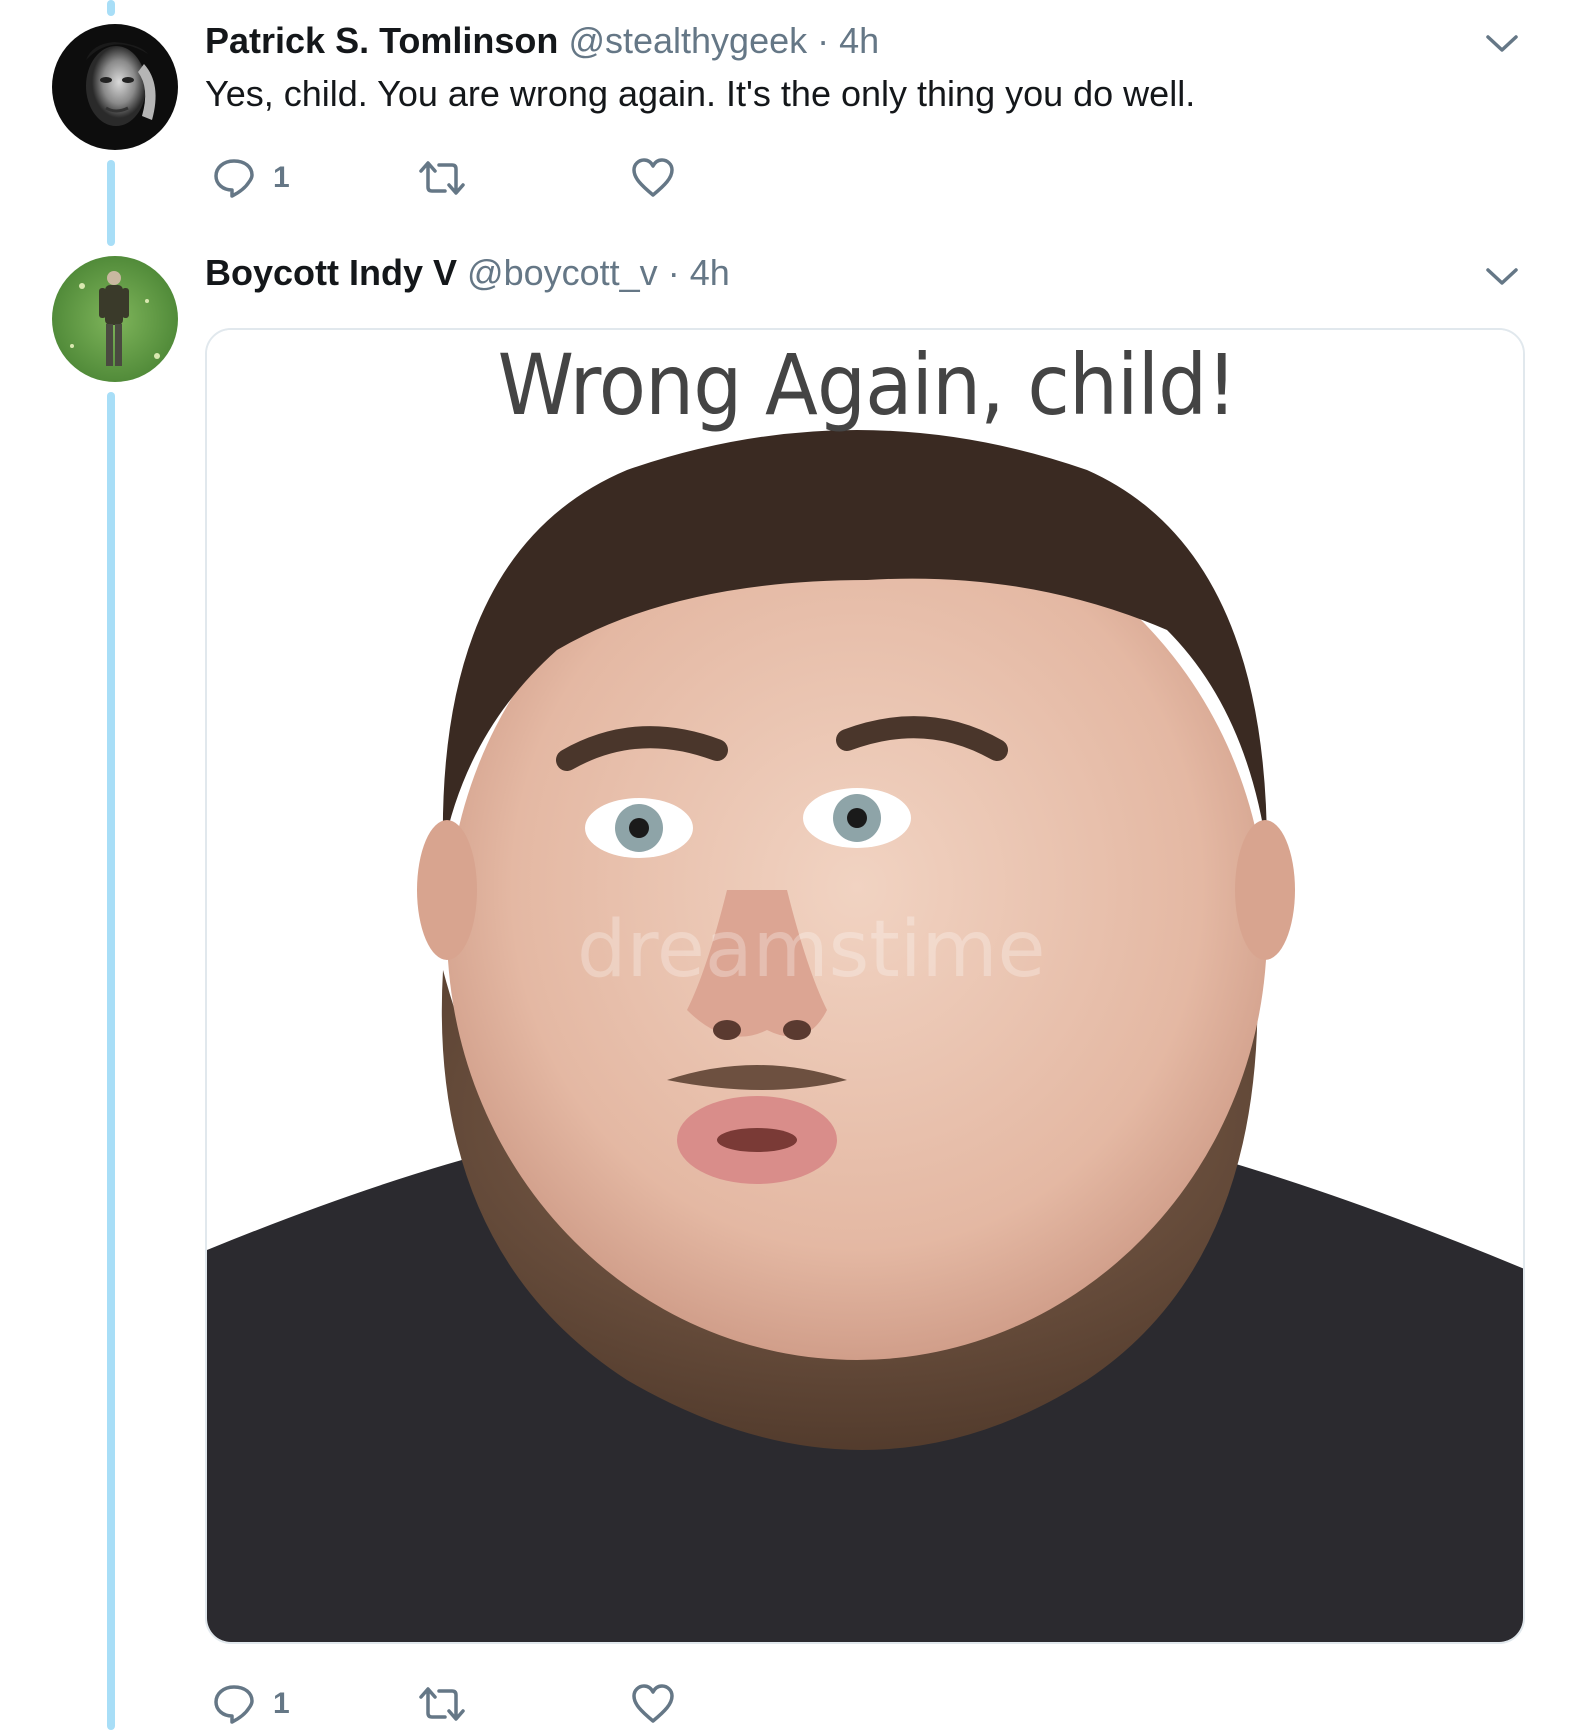 The image size is (1586, 1730). I want to click on thread-line-top, so click(111, 8).